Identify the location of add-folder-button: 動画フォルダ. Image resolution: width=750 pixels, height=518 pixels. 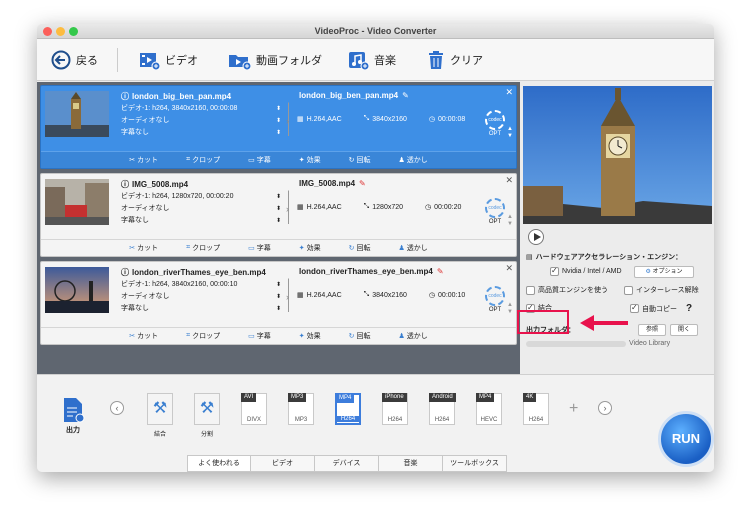
(274, 60).